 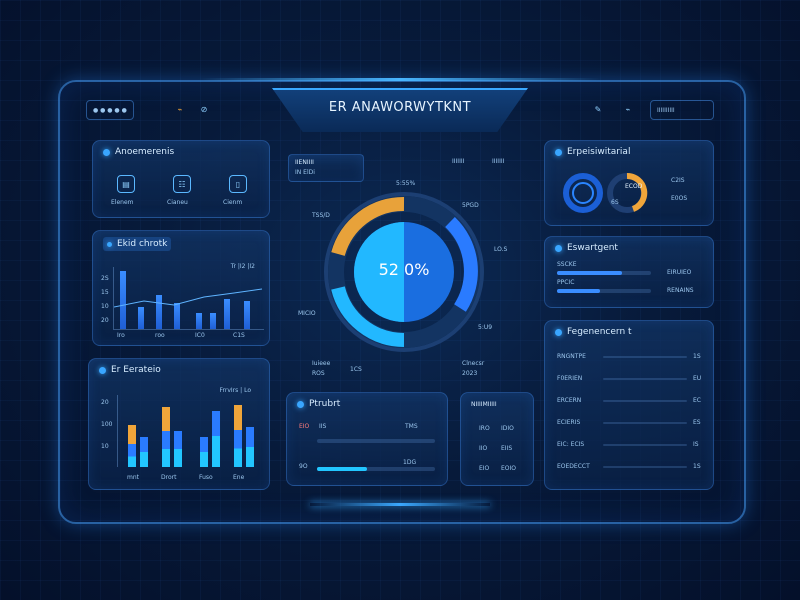 I want to click on top-right-control: IIIIIIIIII, so click(x=682, y=110).